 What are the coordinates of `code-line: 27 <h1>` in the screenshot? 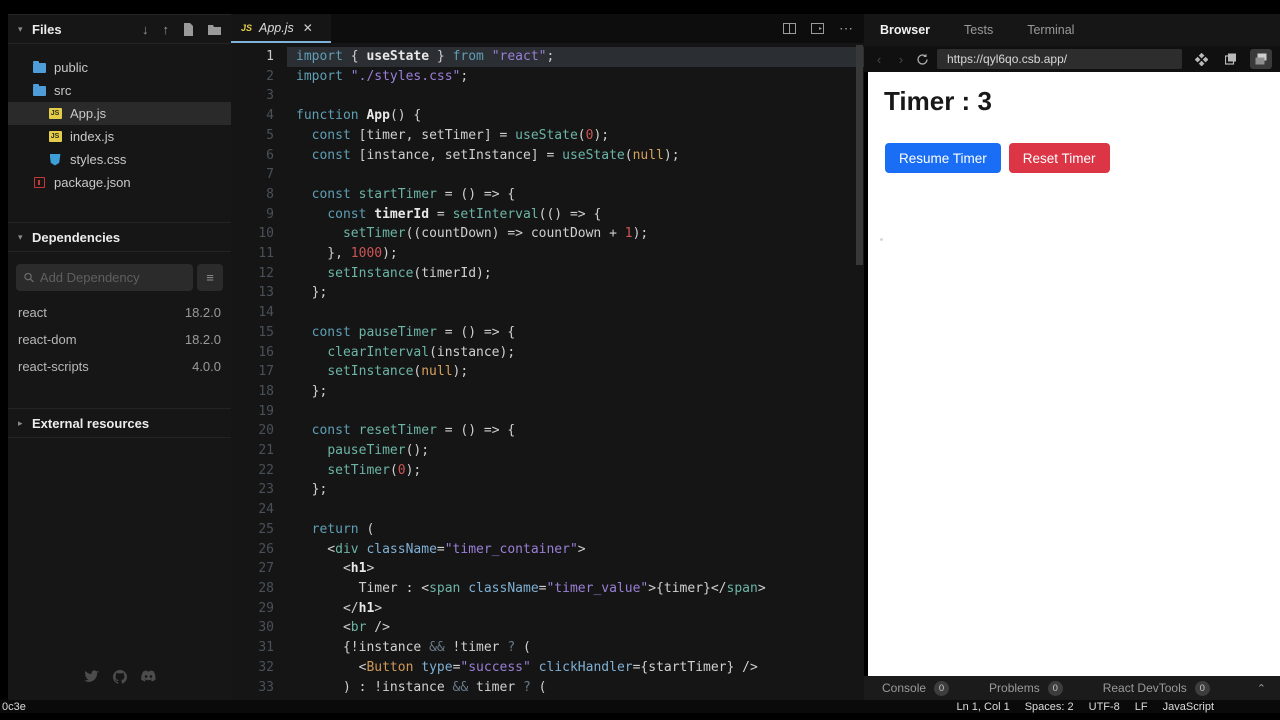 It's located at (547, 569).